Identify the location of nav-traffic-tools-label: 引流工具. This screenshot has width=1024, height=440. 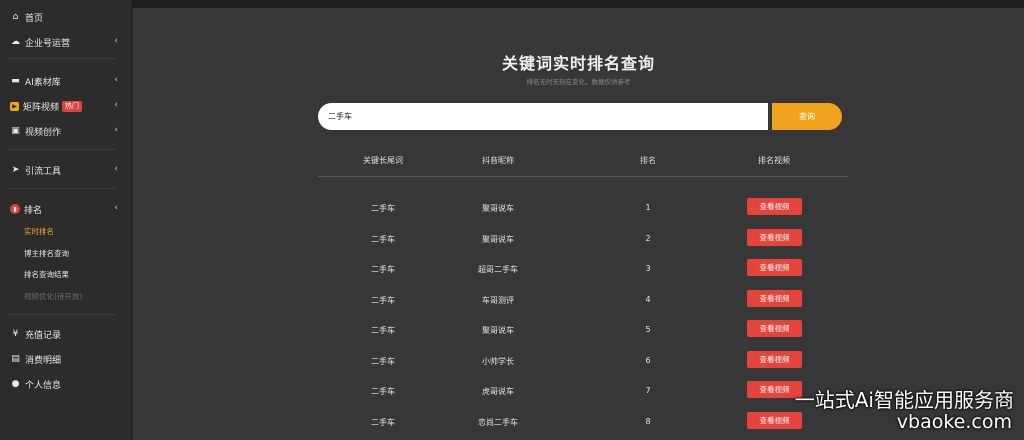
(43, 171).